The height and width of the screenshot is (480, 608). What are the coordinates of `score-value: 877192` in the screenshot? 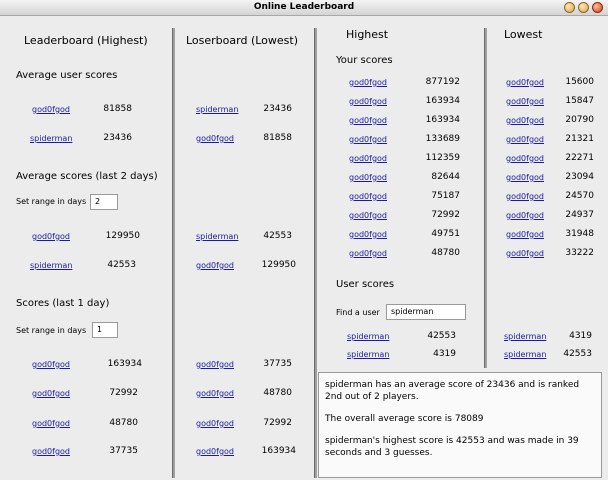 It's located at (442, 82).